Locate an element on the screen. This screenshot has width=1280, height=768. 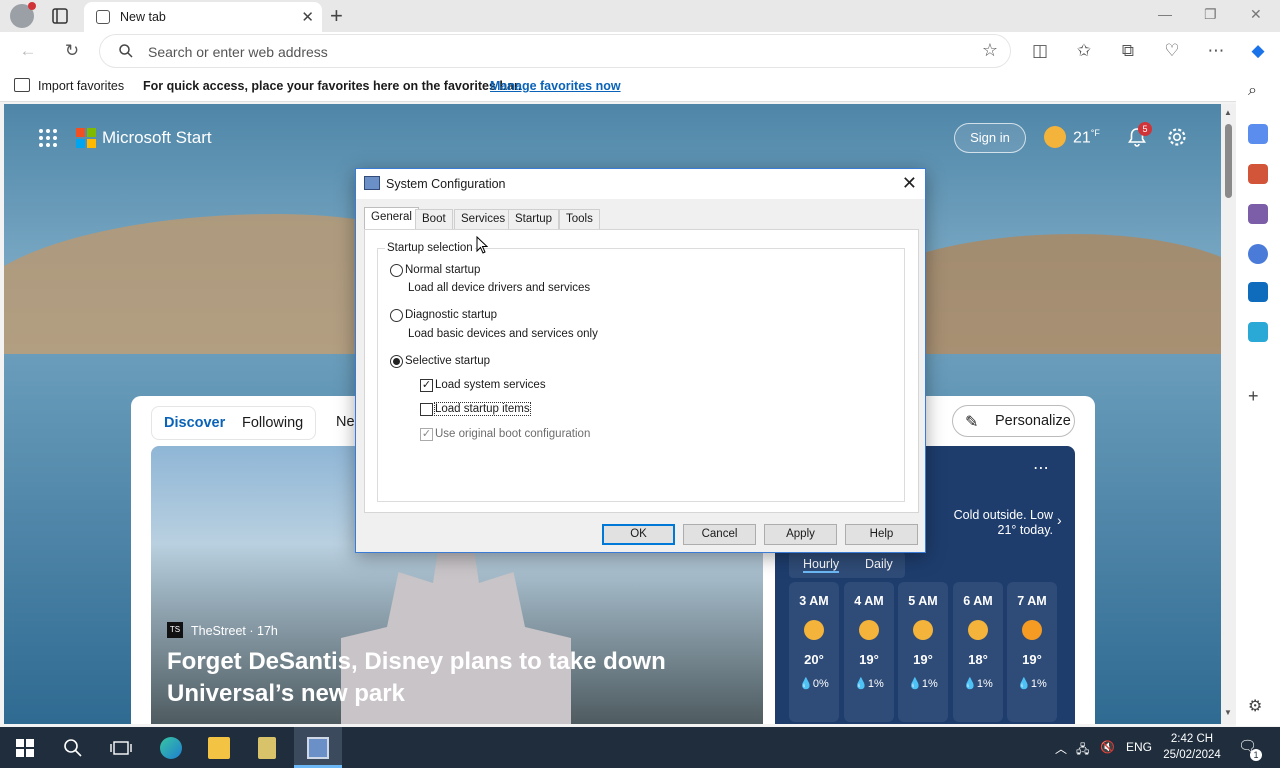
load-system-services-checkbox: ✓ is located at coordinates (426, 385).